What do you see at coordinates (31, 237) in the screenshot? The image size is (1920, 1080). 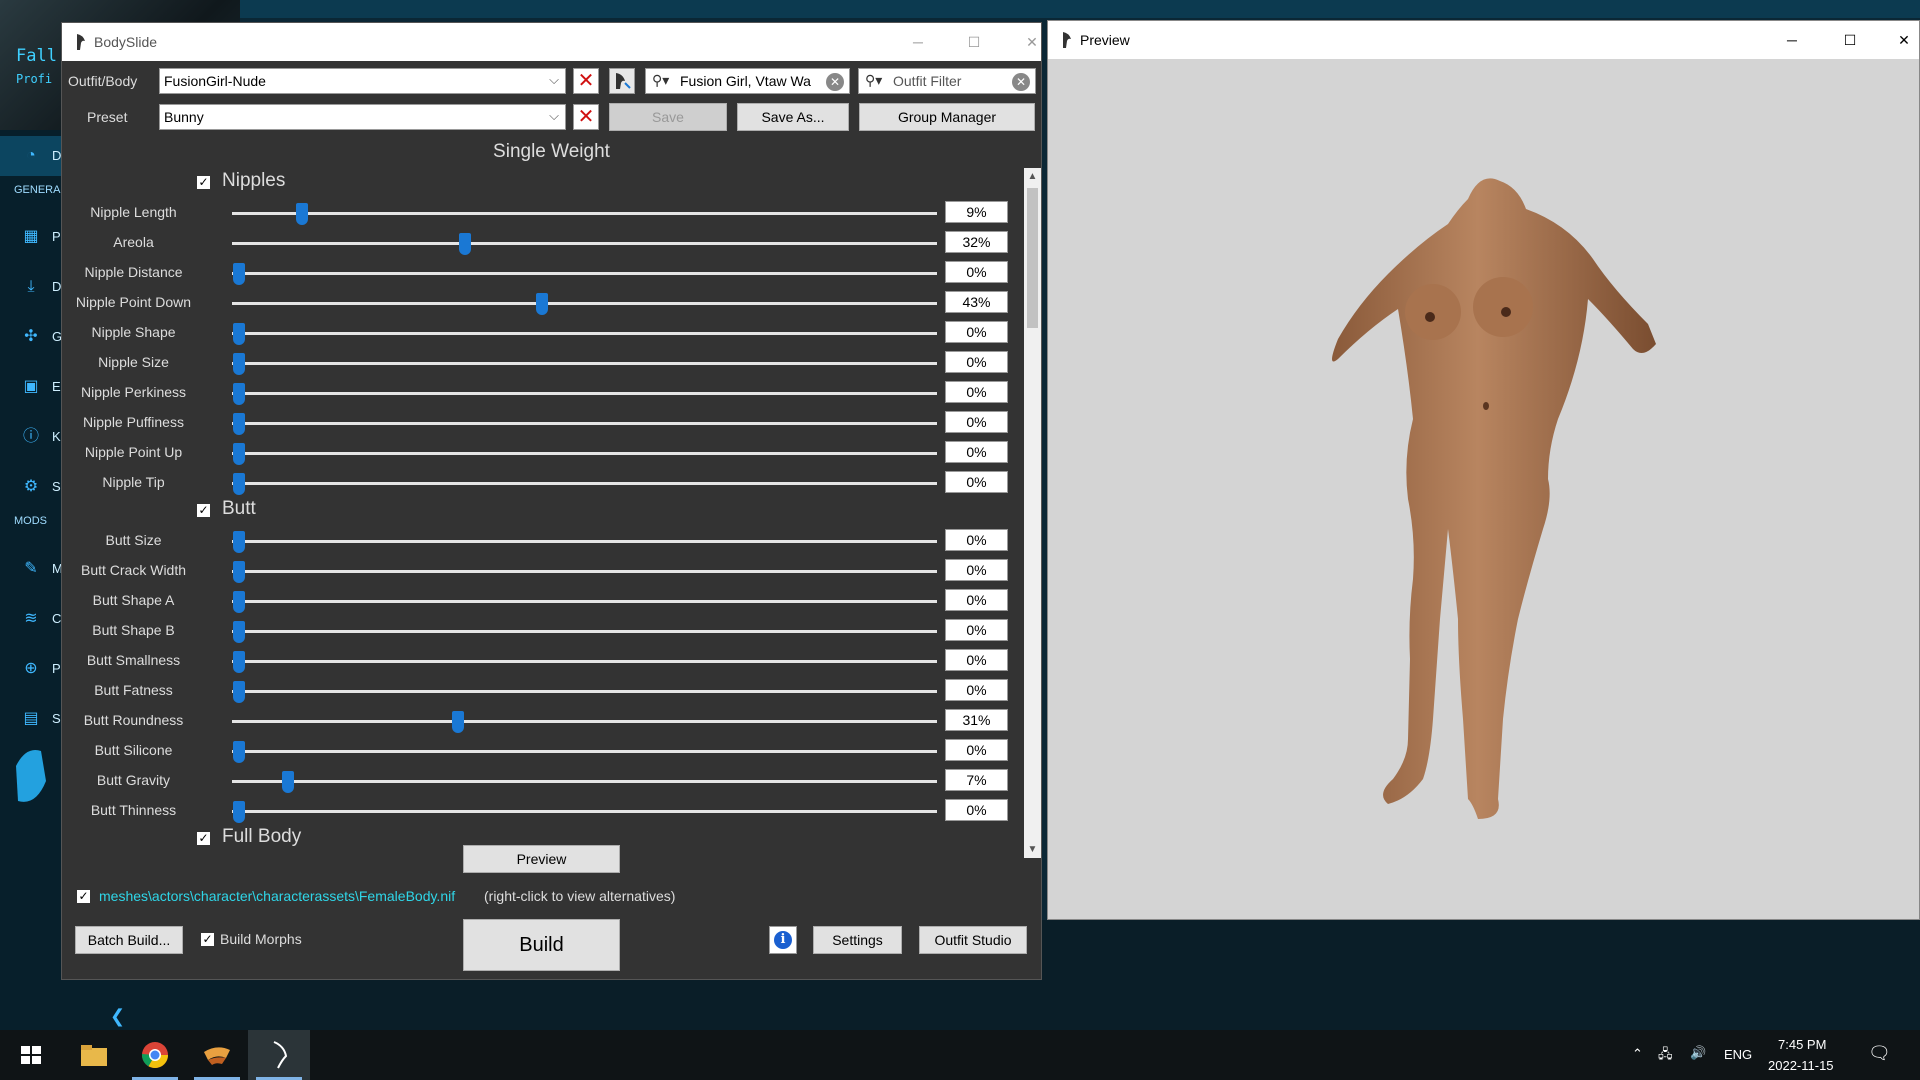 I see `plugins-icon: ▦` at bounding box center [31, 237].